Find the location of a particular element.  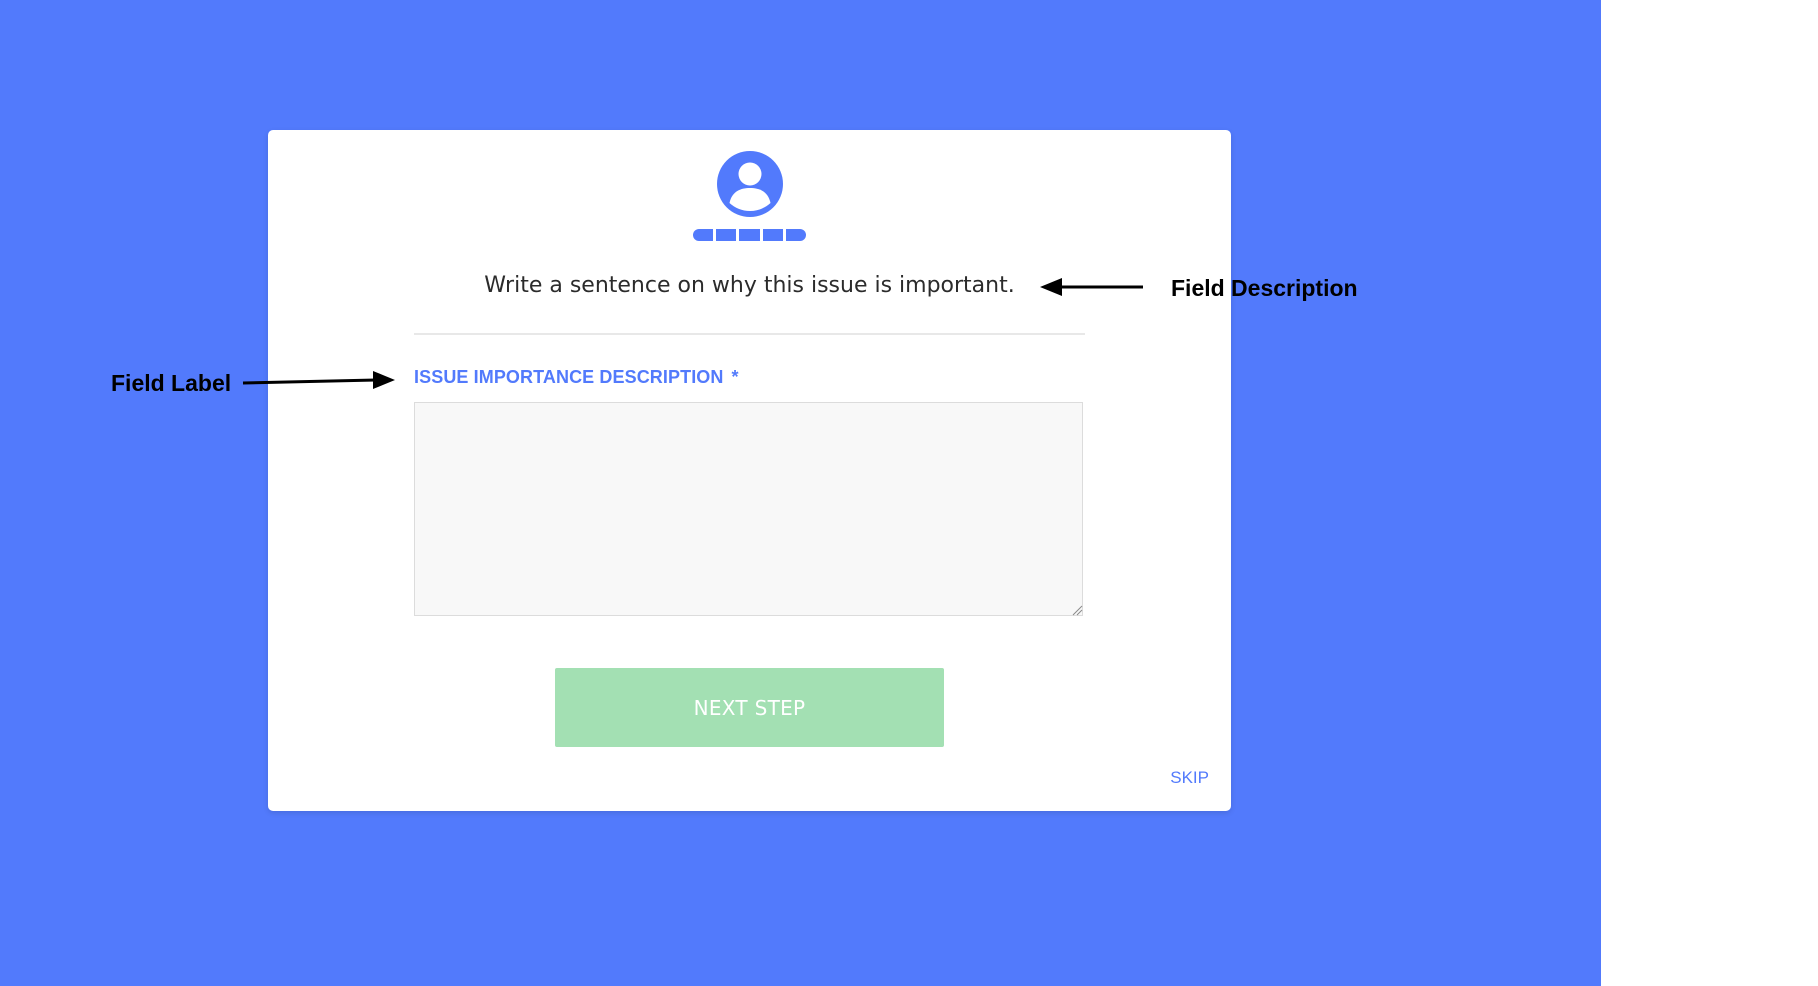

annotation-field-label: Field Label is located at coordinates (171, 383).